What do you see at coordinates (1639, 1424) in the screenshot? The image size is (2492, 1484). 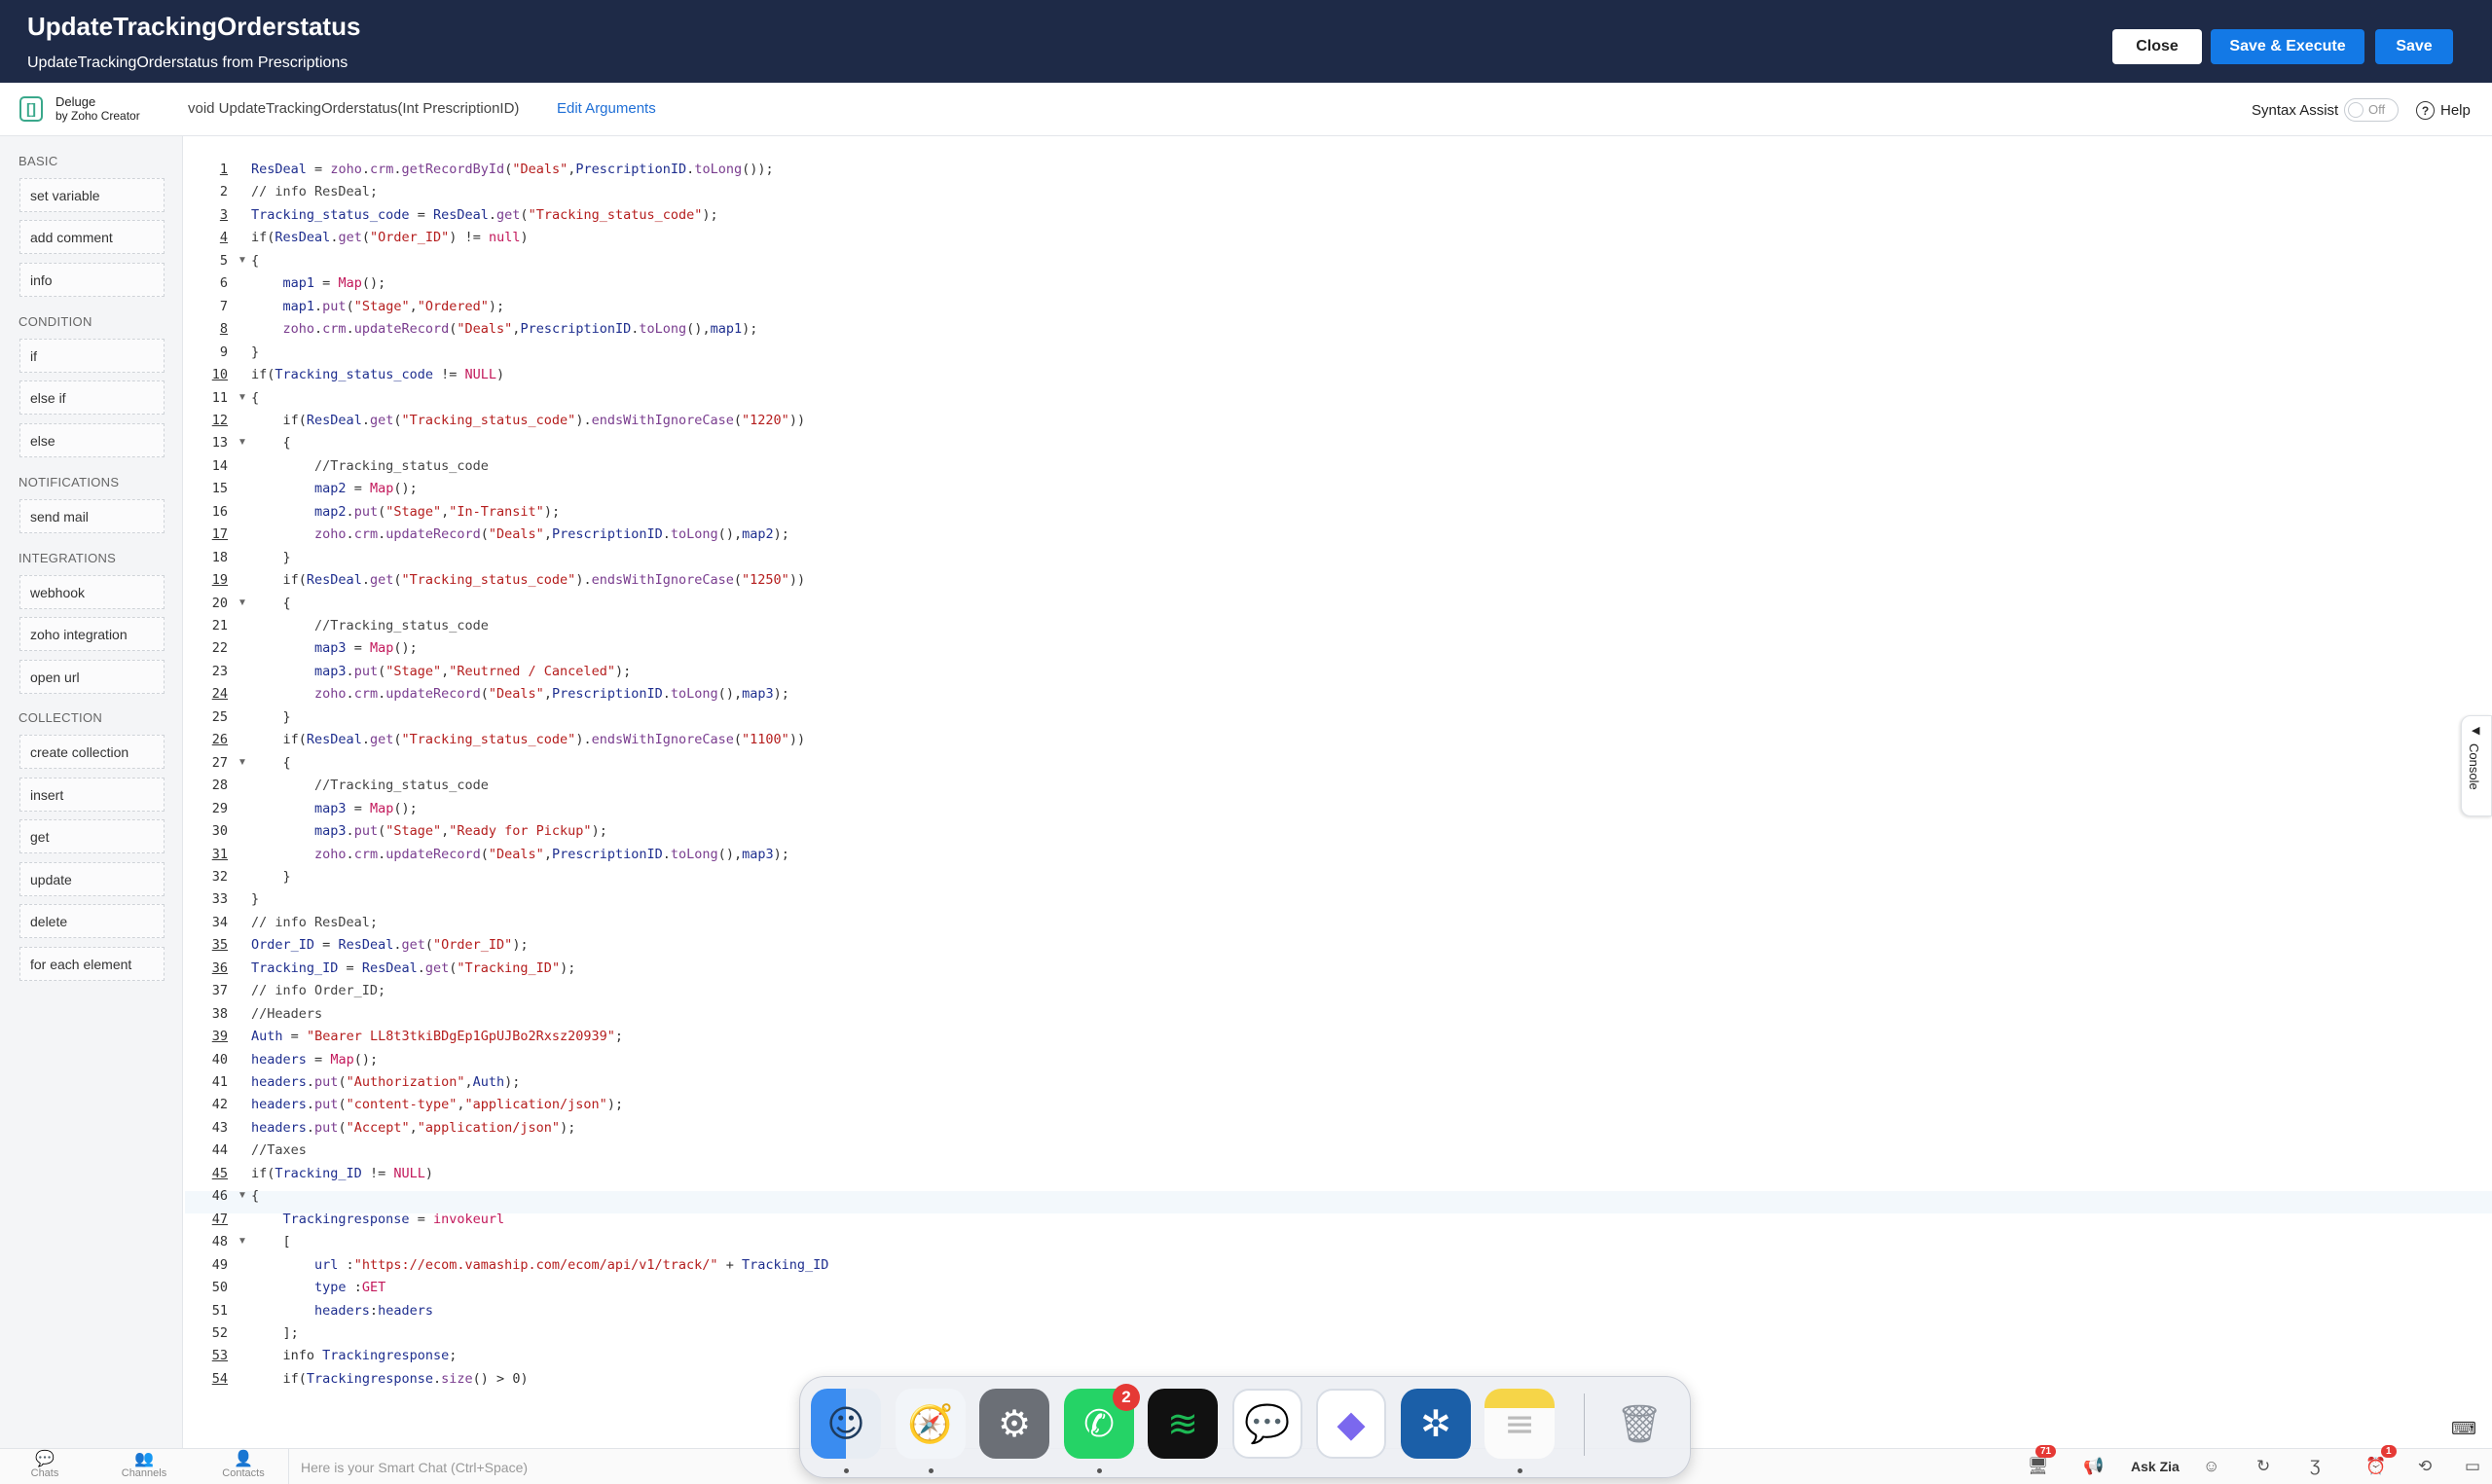 I see `trash-icon: 🗑` at bounding box center [1639, 1424].